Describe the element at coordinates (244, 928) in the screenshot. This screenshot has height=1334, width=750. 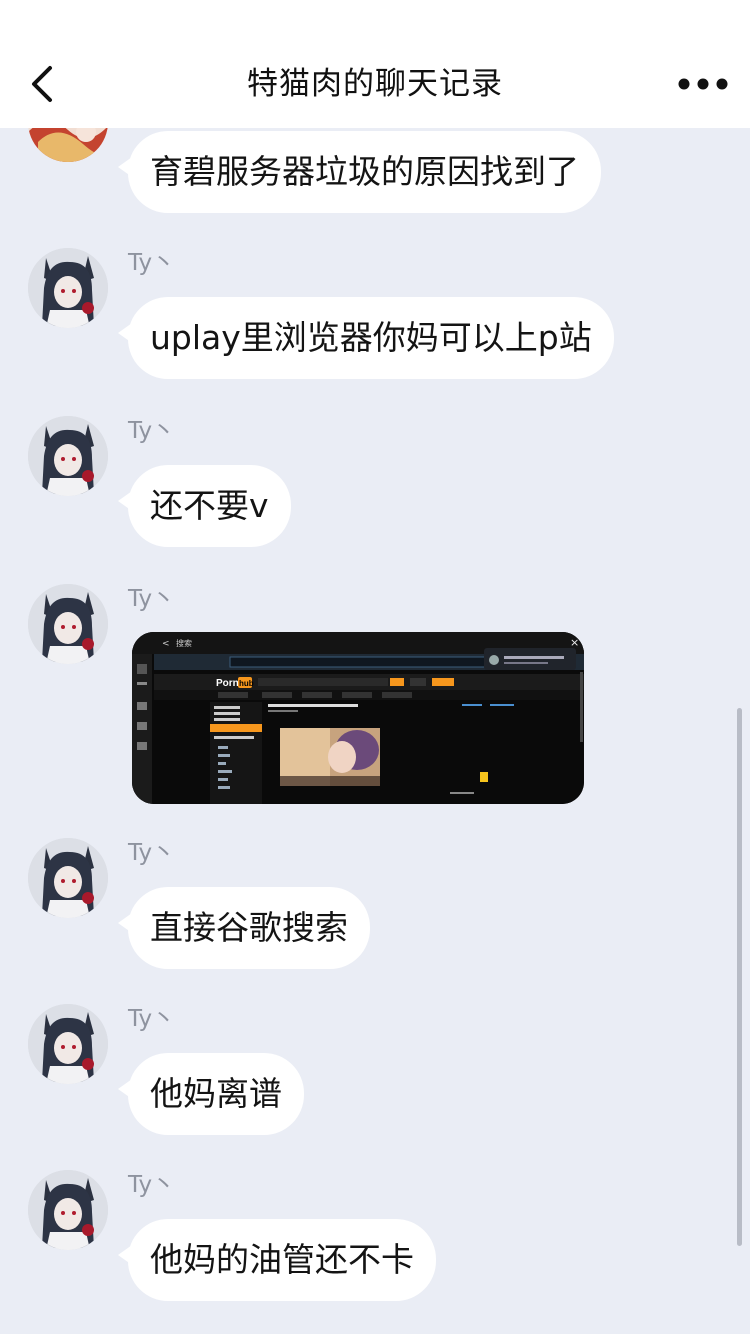
I see `message-bubble: 直接谷歌搜索` at that location.